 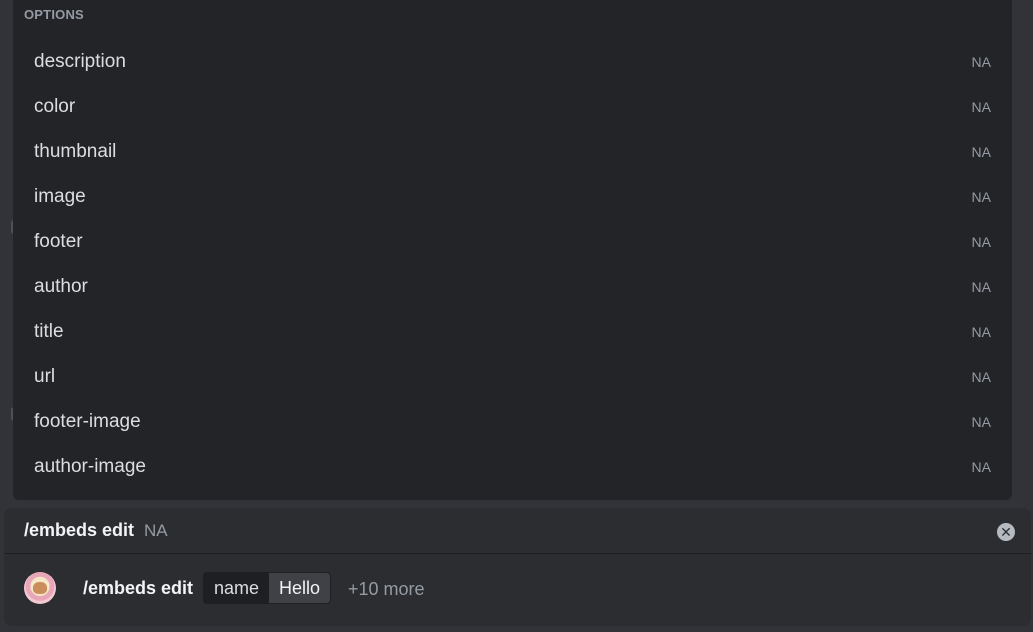 I want to click on option-item-author: author NA, so click(x=512, y=286).